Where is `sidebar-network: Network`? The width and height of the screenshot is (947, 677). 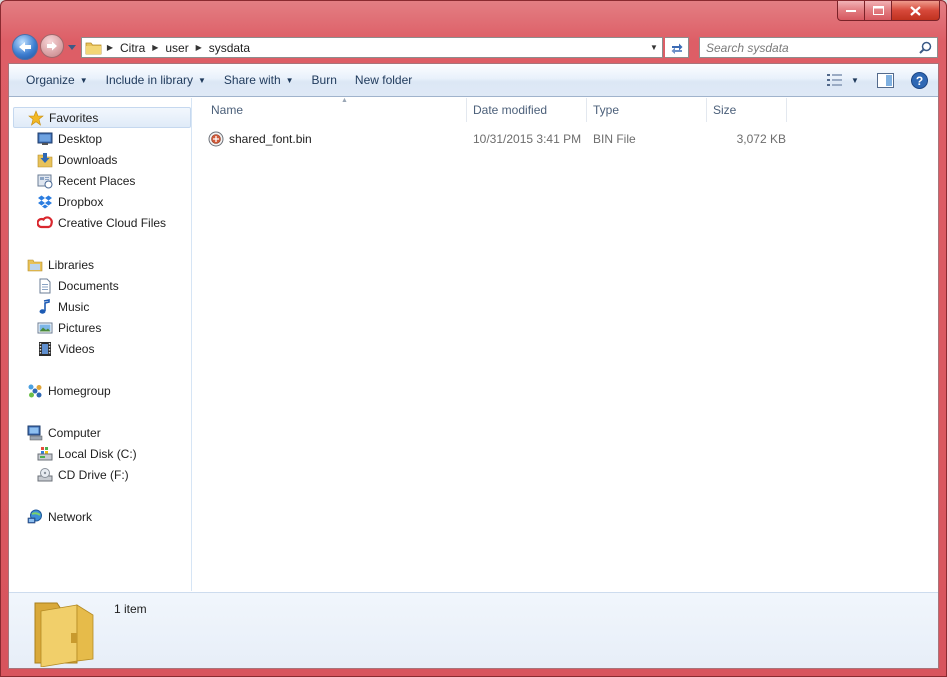 sidebar-network: Network is located at coordinates (102, 516).